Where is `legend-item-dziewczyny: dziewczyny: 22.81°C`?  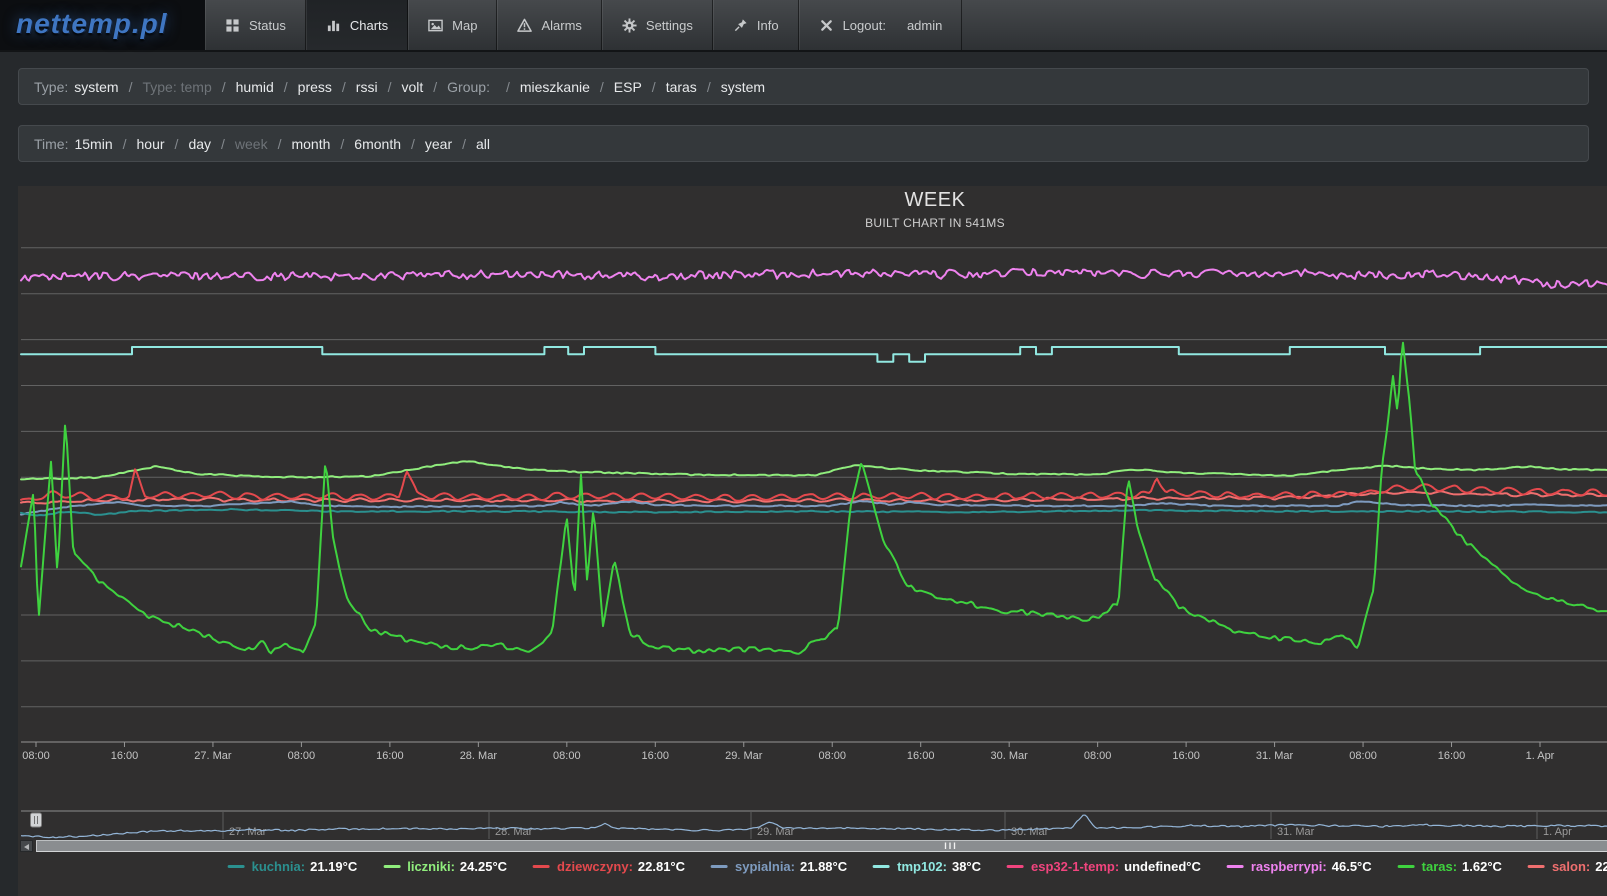
legend-item-dziewczyny: dziewczyny: 22.81°C is located at coordinates (609, 866).